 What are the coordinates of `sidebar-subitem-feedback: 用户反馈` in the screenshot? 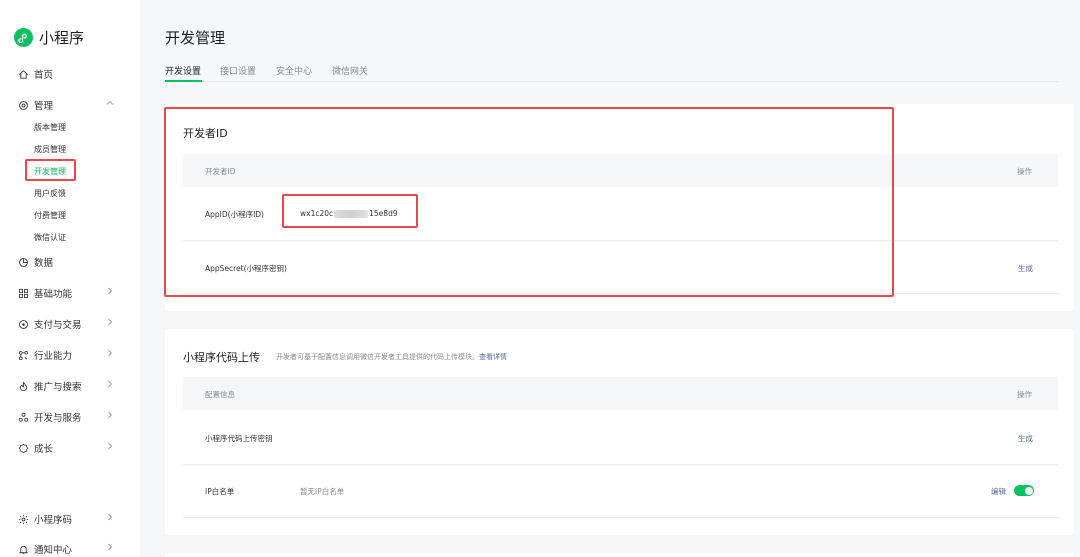 It's located at (50, 193).